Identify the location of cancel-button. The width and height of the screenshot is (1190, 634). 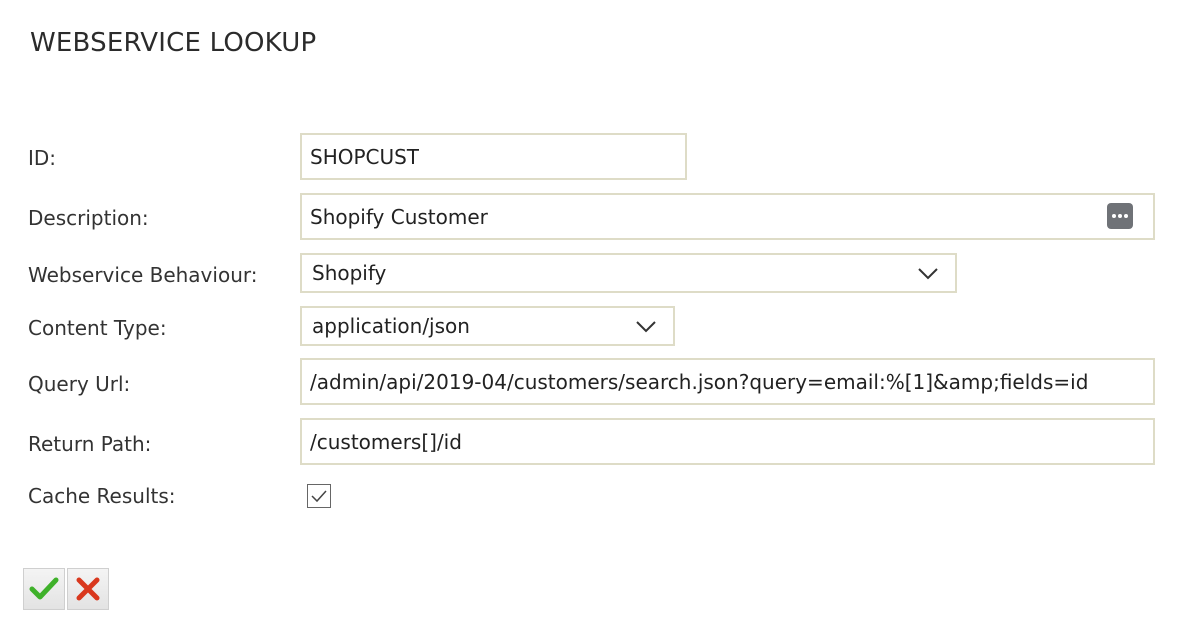
(88, 589).